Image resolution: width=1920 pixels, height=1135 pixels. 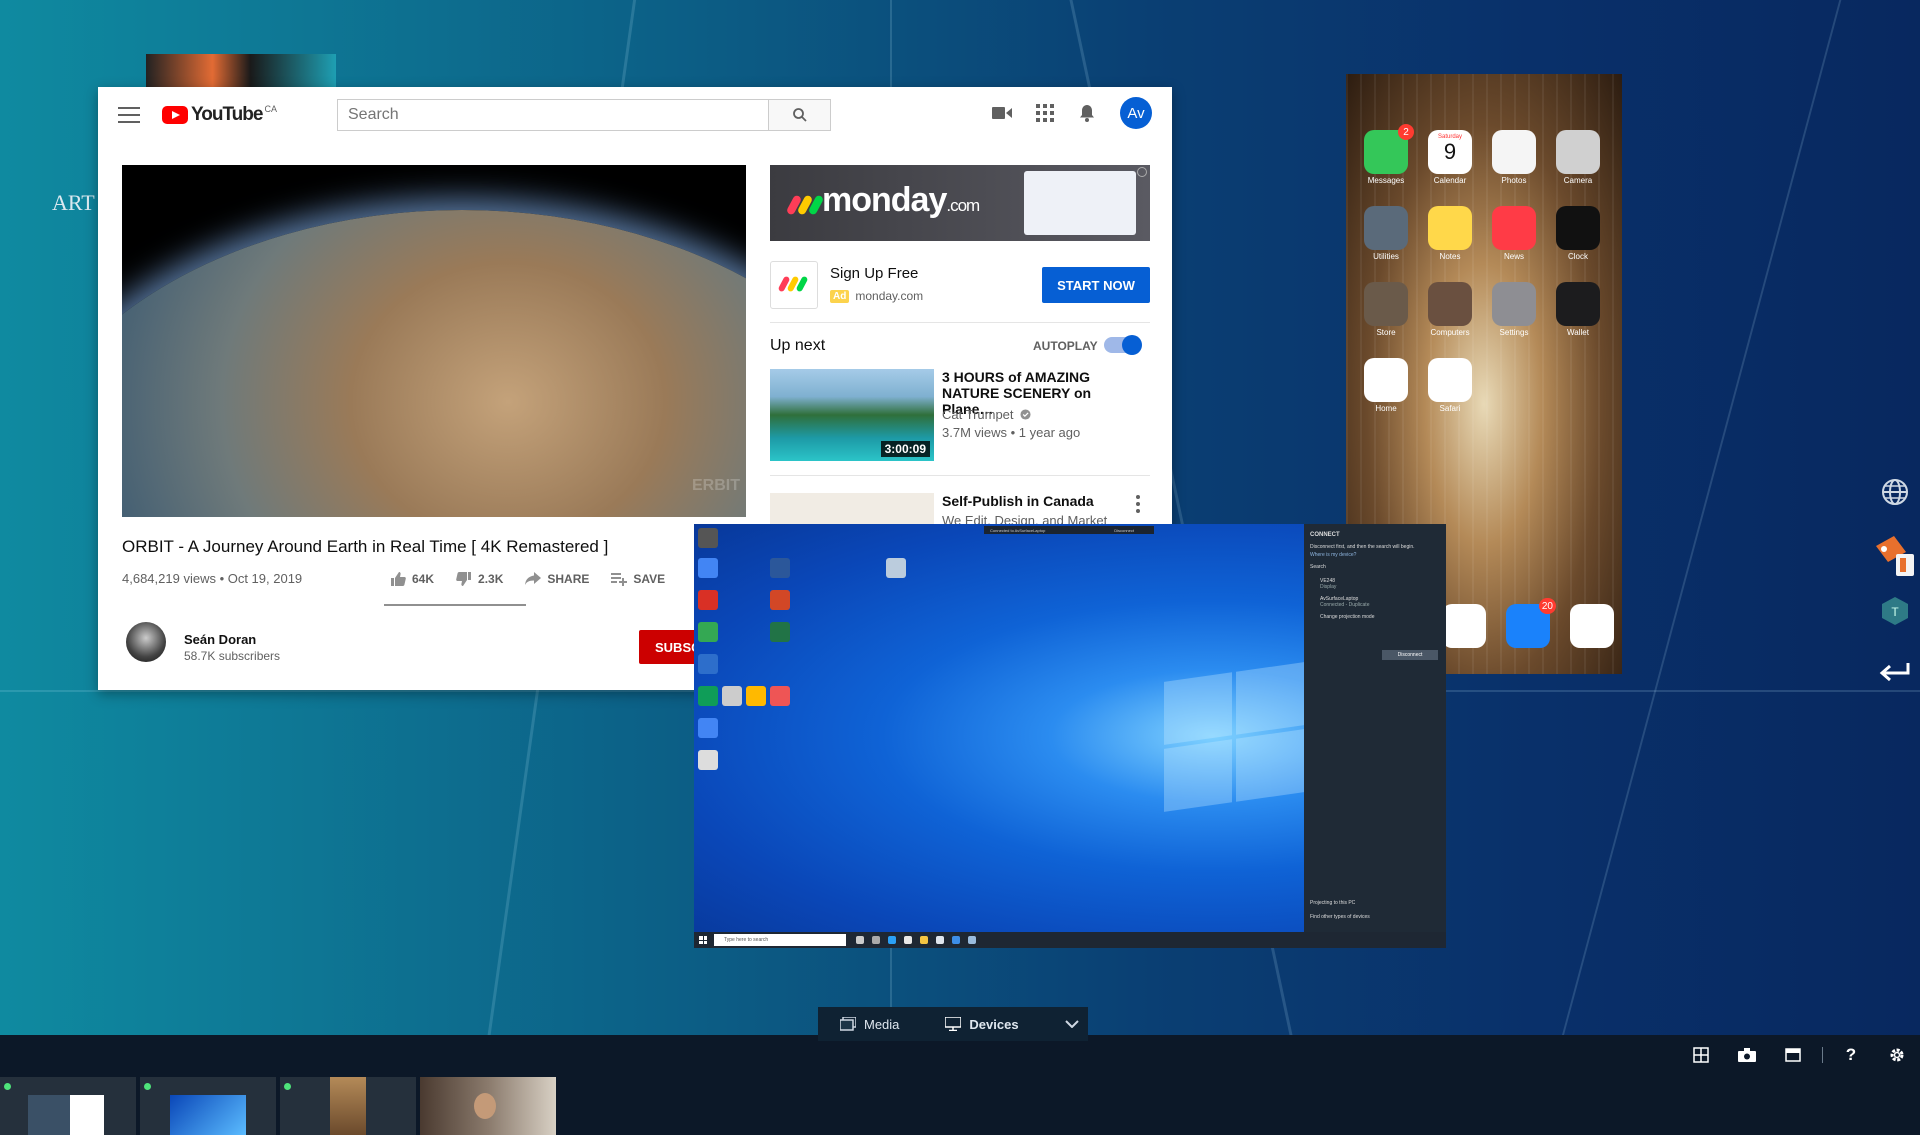 I want to click on app-icon-safari: Safari, so click(x=1450, y=385).